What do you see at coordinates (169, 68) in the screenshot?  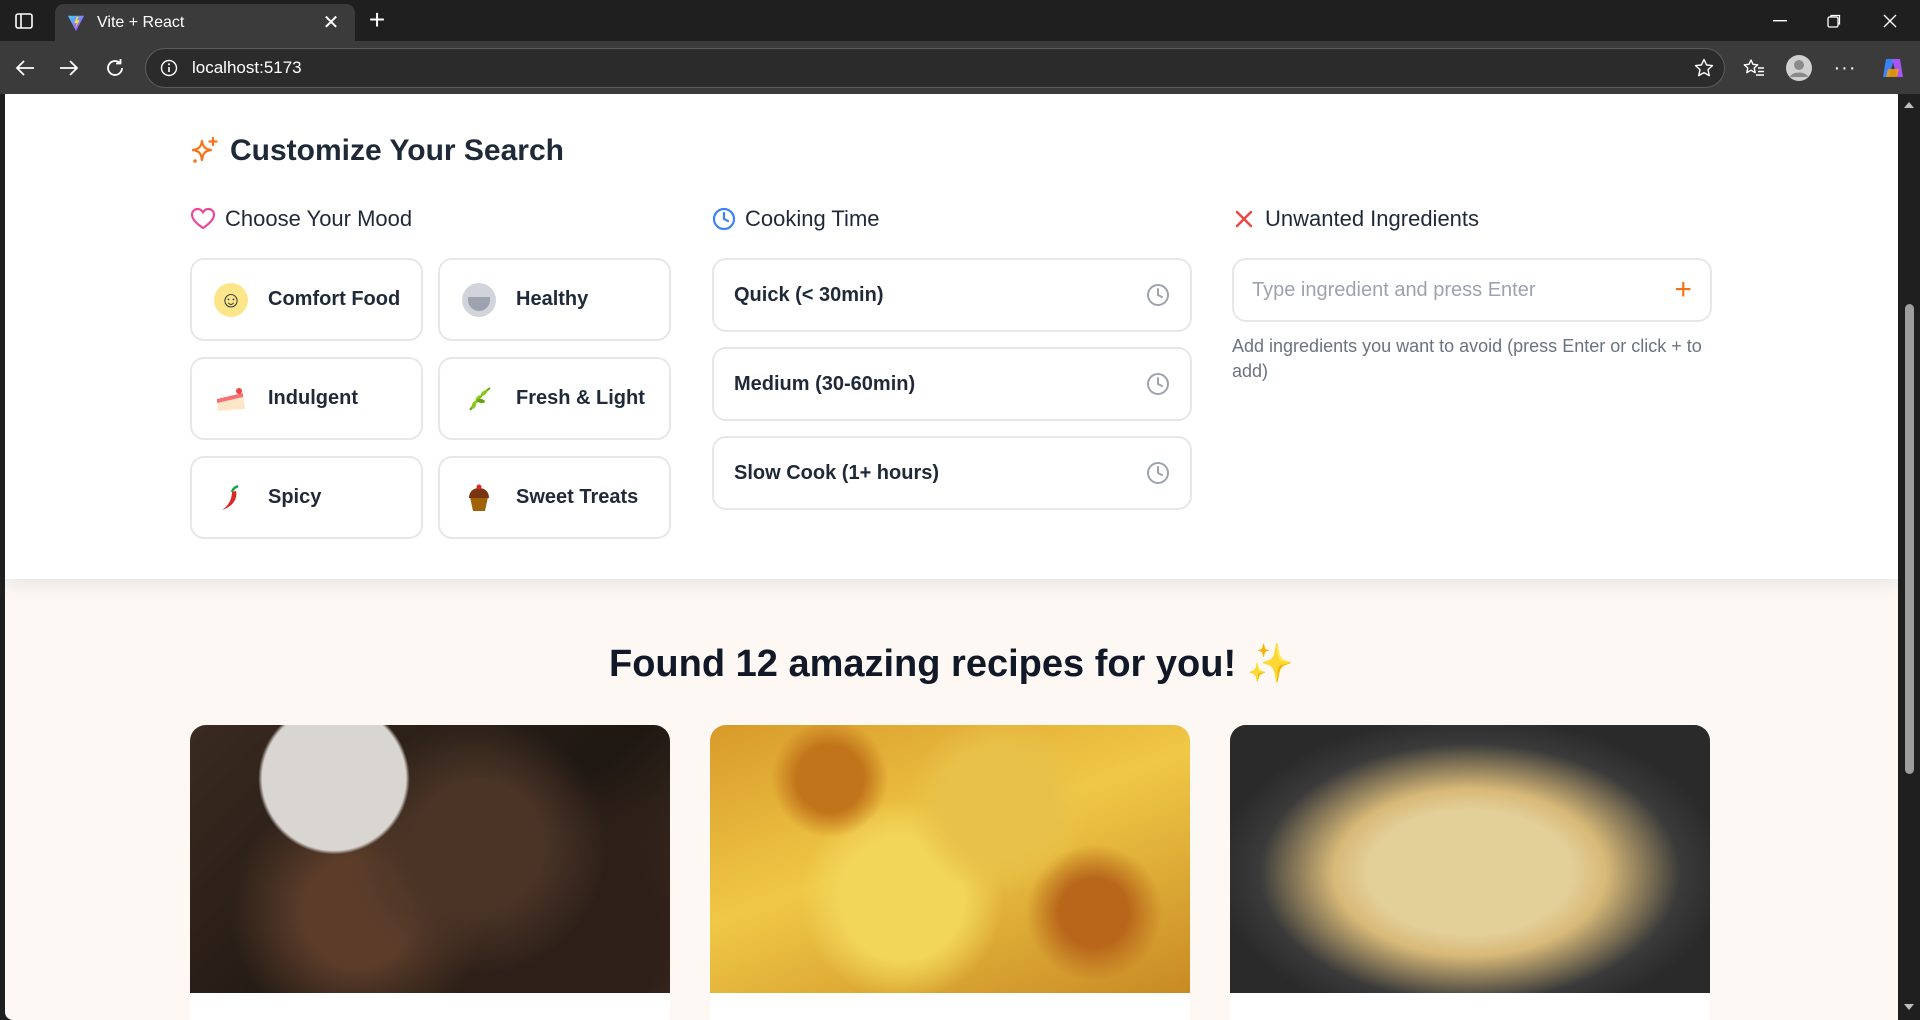 I see `site-info-icon` at bounding box center [169, 68].